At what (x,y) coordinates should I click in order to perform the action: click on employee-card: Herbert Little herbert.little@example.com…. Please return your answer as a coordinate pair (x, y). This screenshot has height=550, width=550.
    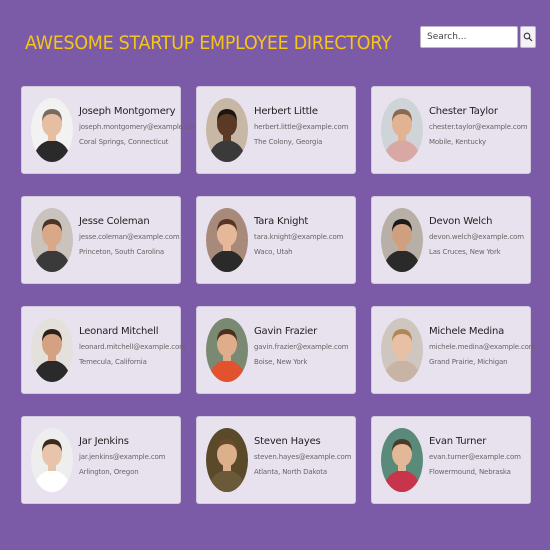
    Looking at the image, I should click on (276, 130).